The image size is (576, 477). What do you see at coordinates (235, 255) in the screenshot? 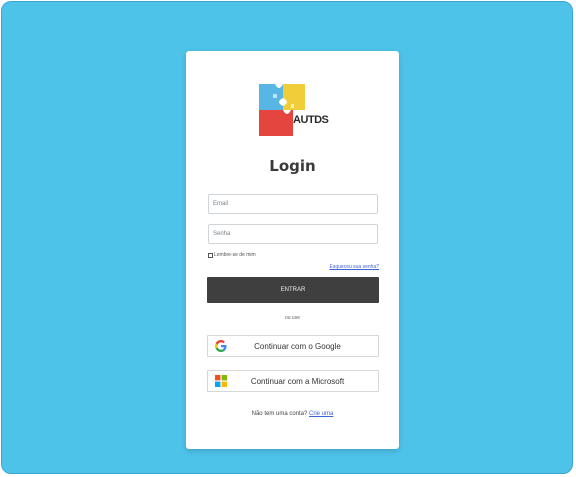
I see `remember-label: Lembre-se de mim` at bounding box center [235, 255].